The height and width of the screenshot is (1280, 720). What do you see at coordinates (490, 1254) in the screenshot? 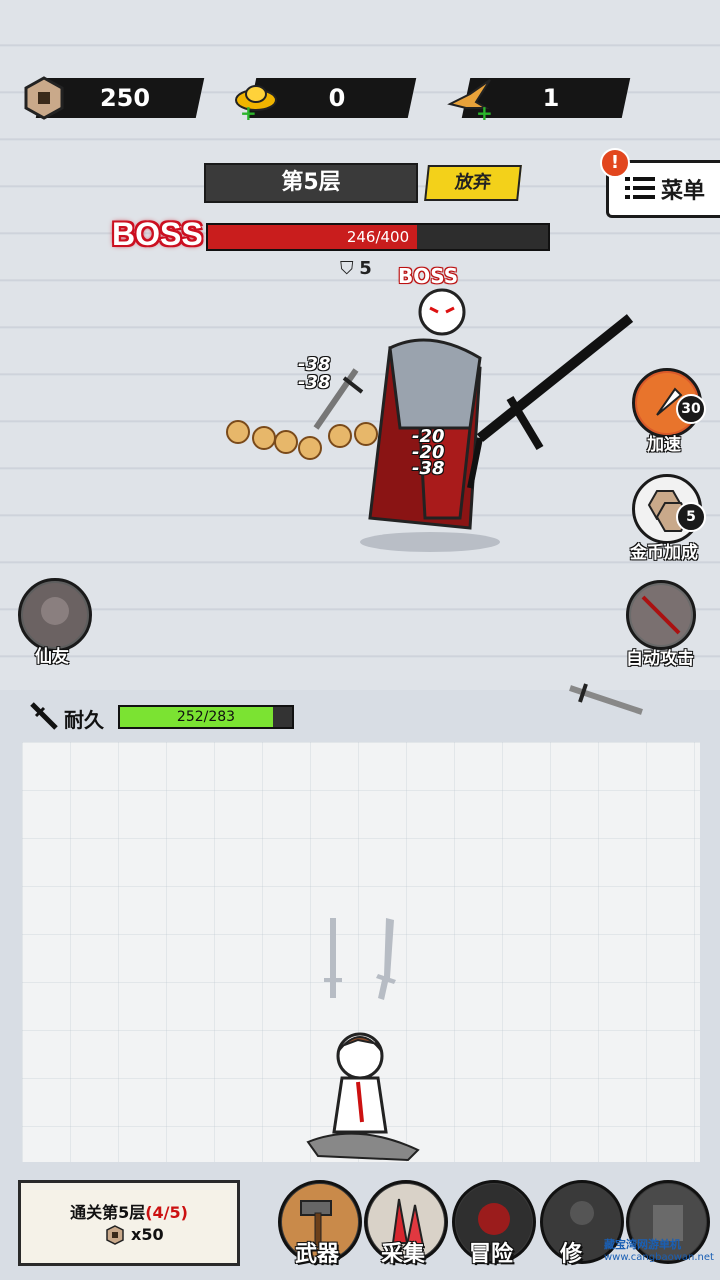
I see `nav-adventure-label: 冒险` at bounding box center [490, 1254].